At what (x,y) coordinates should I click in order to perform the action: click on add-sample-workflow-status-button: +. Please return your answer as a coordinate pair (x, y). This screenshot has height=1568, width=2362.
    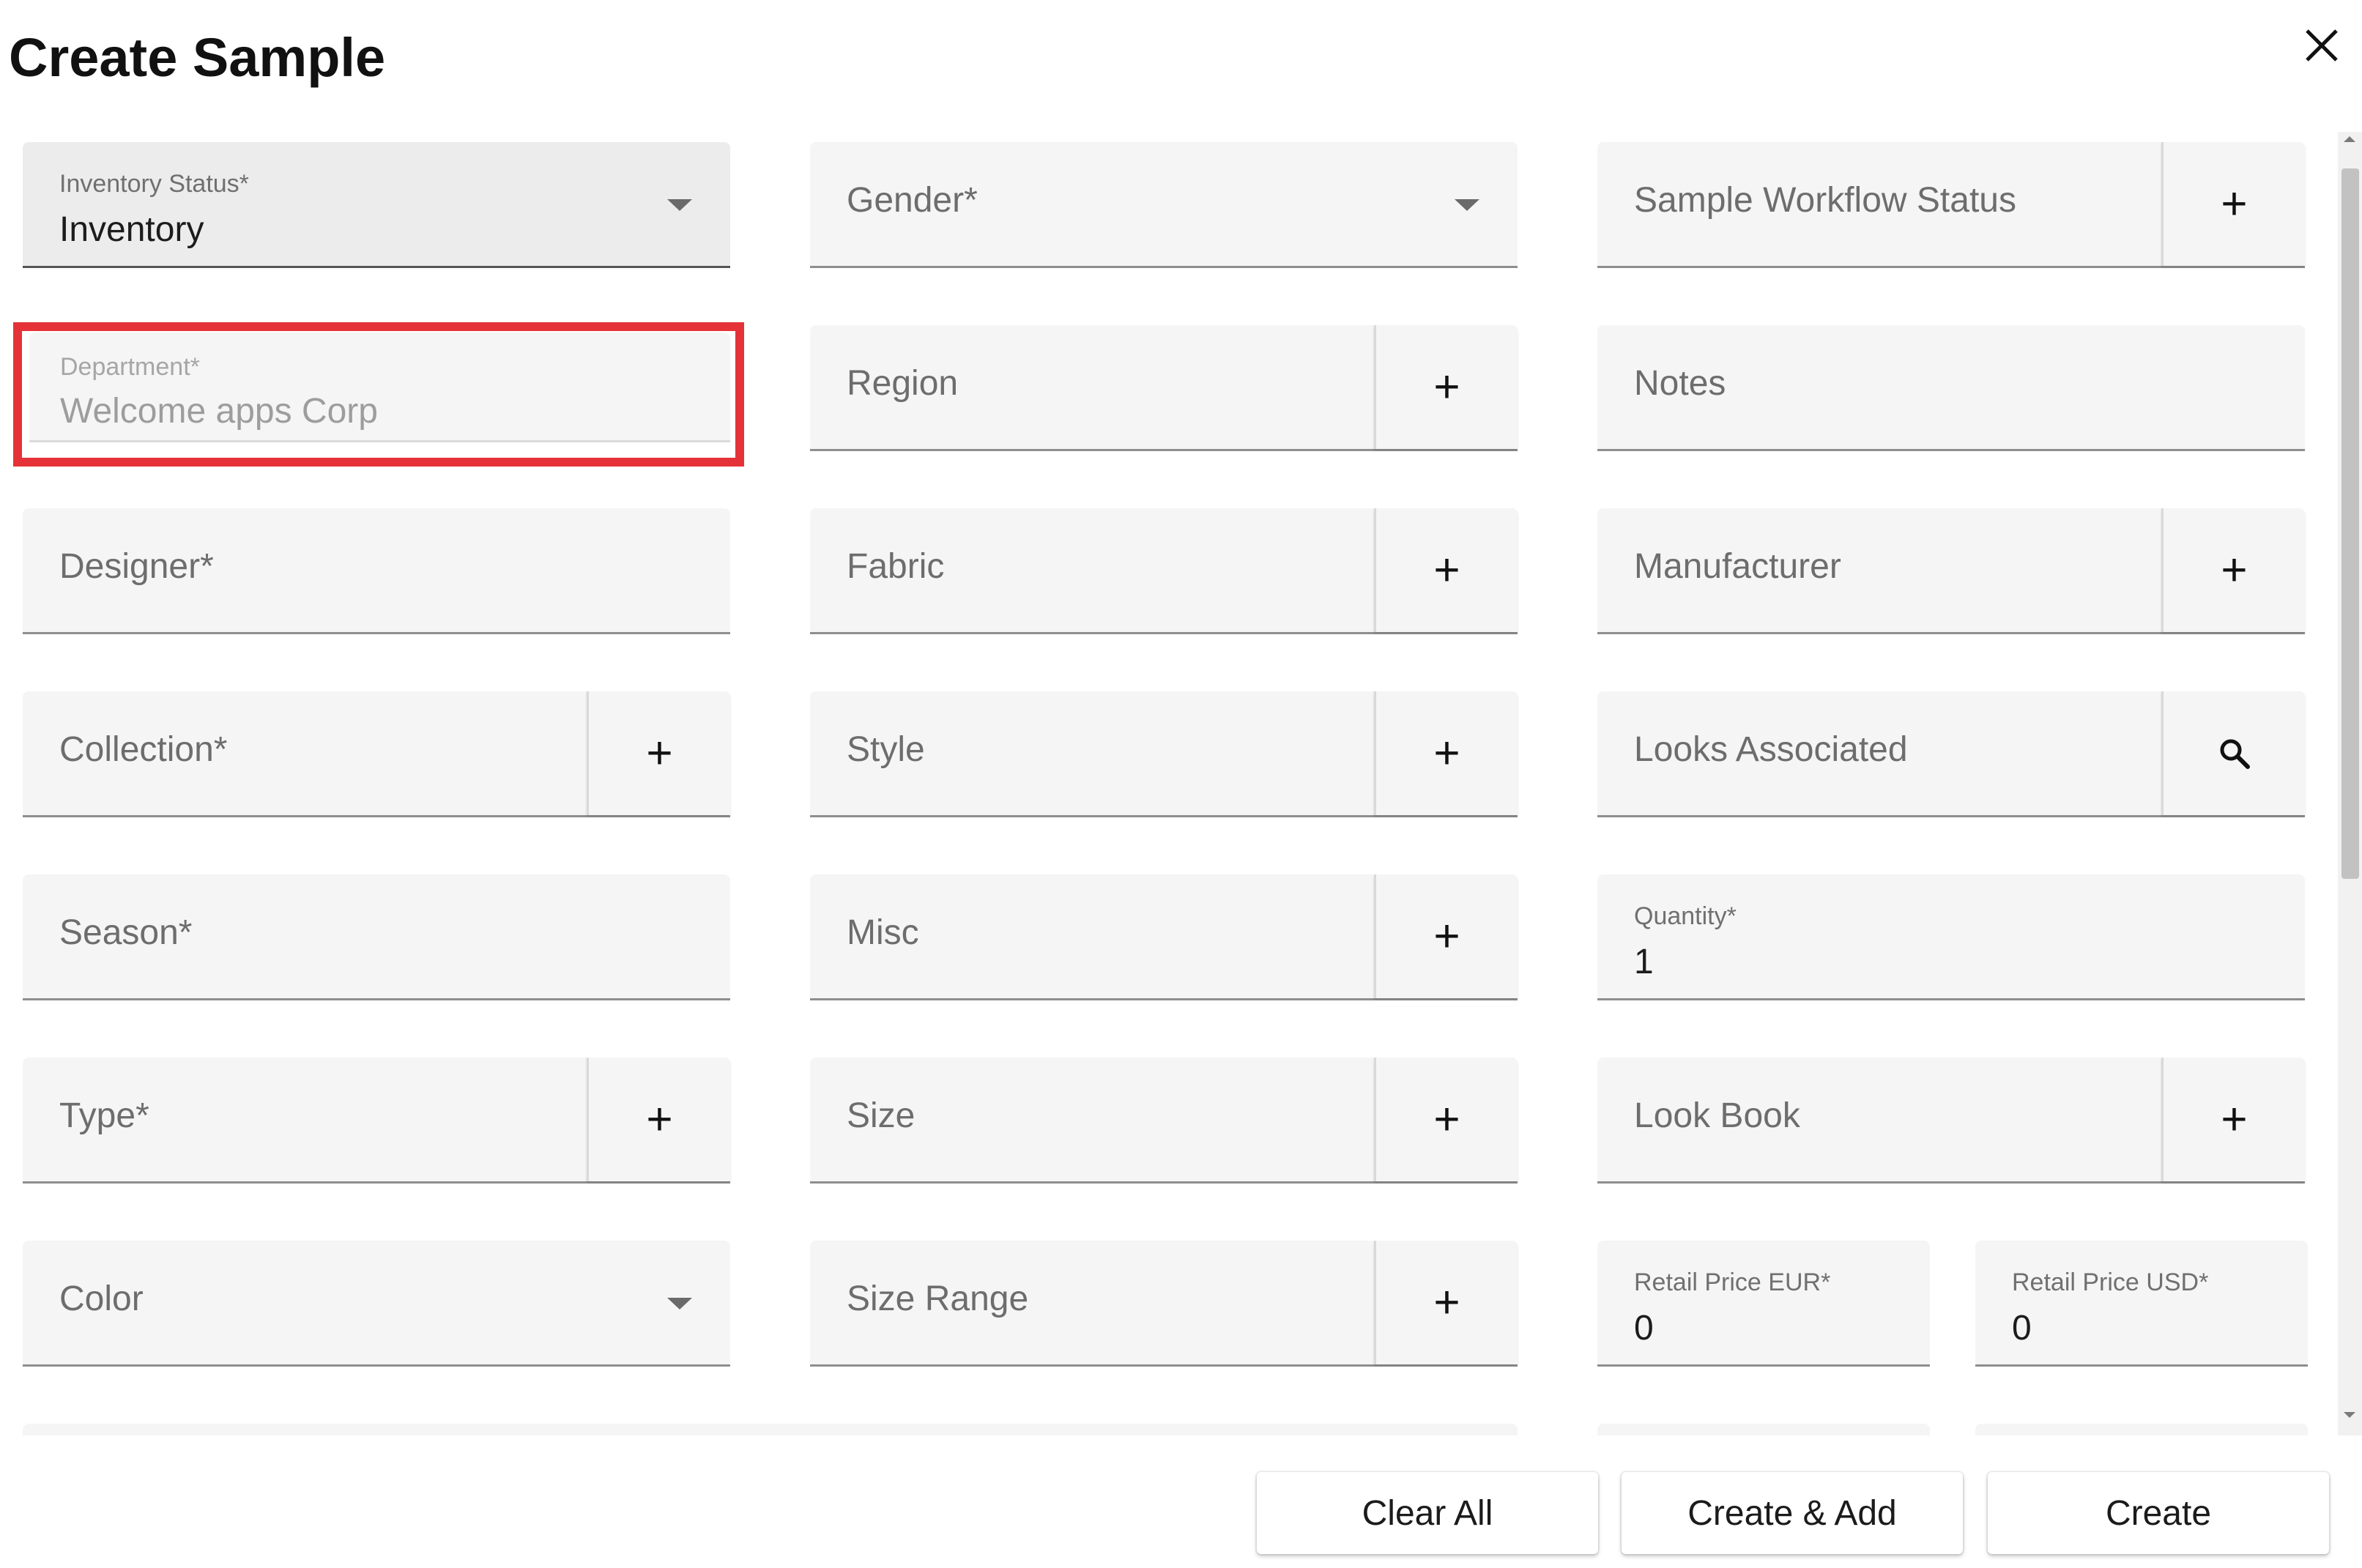
    Looking at the image, I should click on (2233, 204).